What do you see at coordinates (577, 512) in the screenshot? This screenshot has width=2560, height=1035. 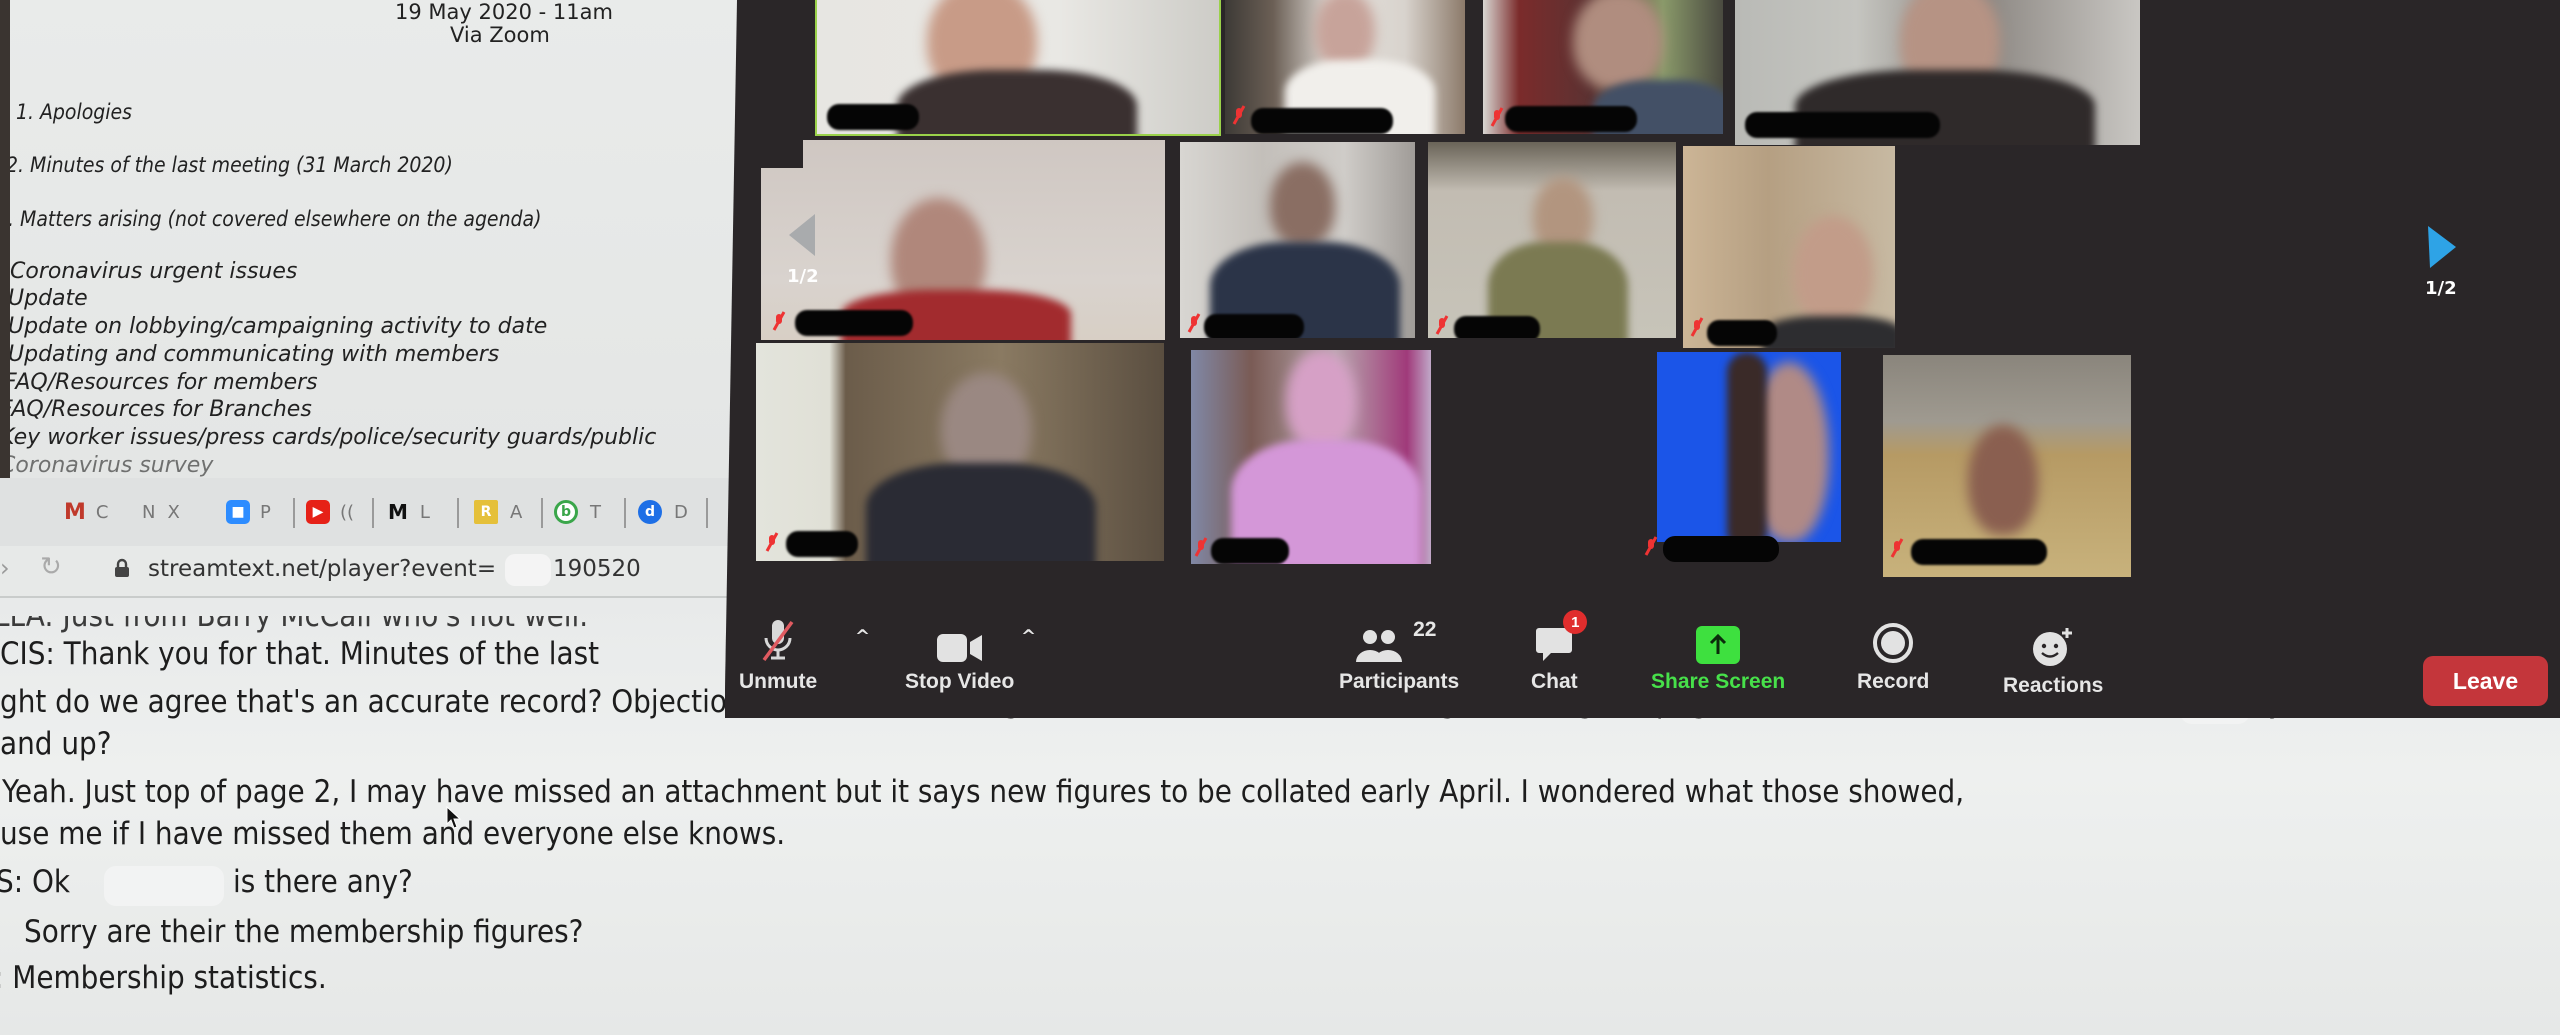 I see `bookmark-b: b T` at bounding box center [577, 512].